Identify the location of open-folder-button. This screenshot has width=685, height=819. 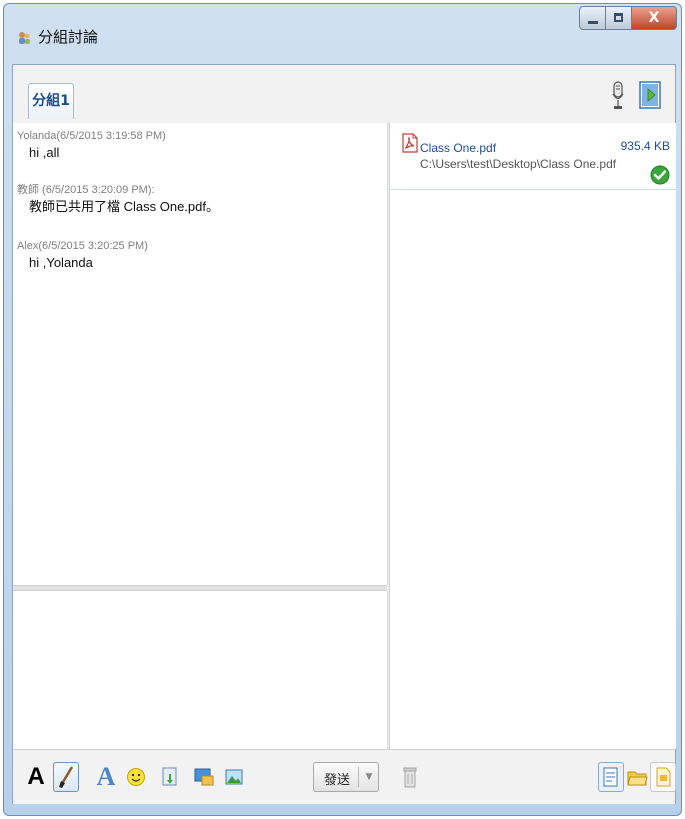
(637, 777).